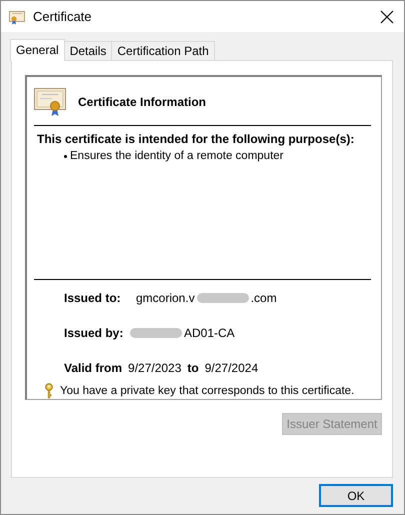 Image resolution: width=405 pixels, height=515 pixels. What do you see at coordinates (196, 139) in the screenshot?
I see `purpose-title: This certificate is intended for the following purpose(s):` at bounding box center [196, 139].